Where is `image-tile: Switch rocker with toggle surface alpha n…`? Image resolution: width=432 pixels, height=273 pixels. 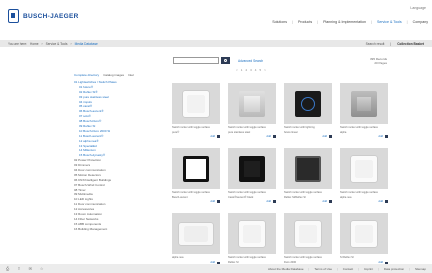 image-tile: Switch rocker with toggle surface alpha n… is located at coordinates (364, 179).